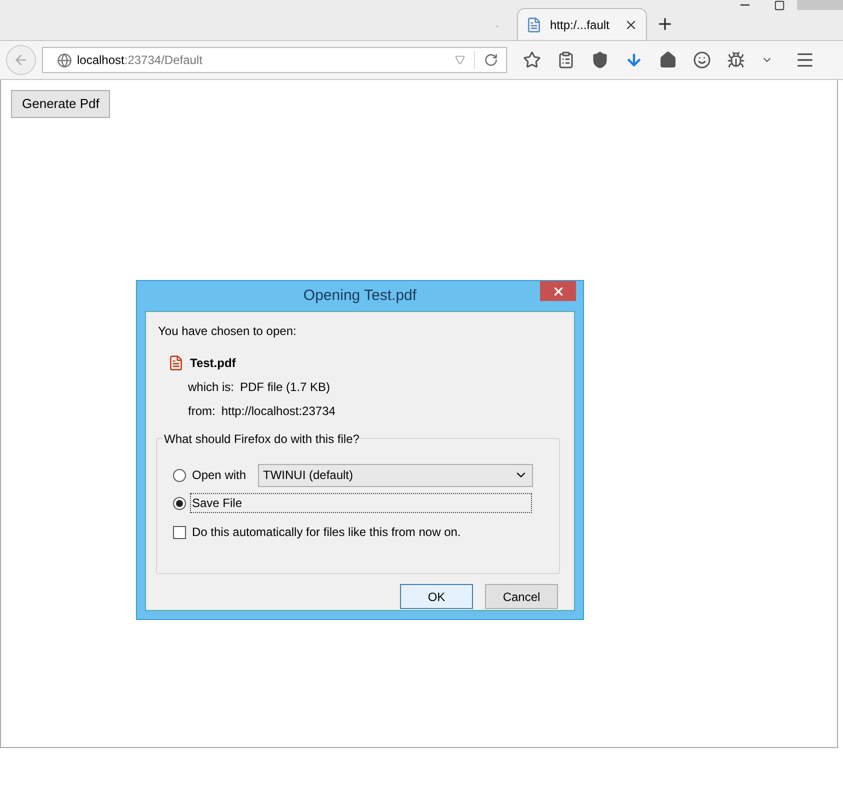 The height and width of the screenshot is (805, 843). What do you see at coordinates (202, 411) in the screenshot?
I see `detail-label: from:` at bounding box center [202, 411].